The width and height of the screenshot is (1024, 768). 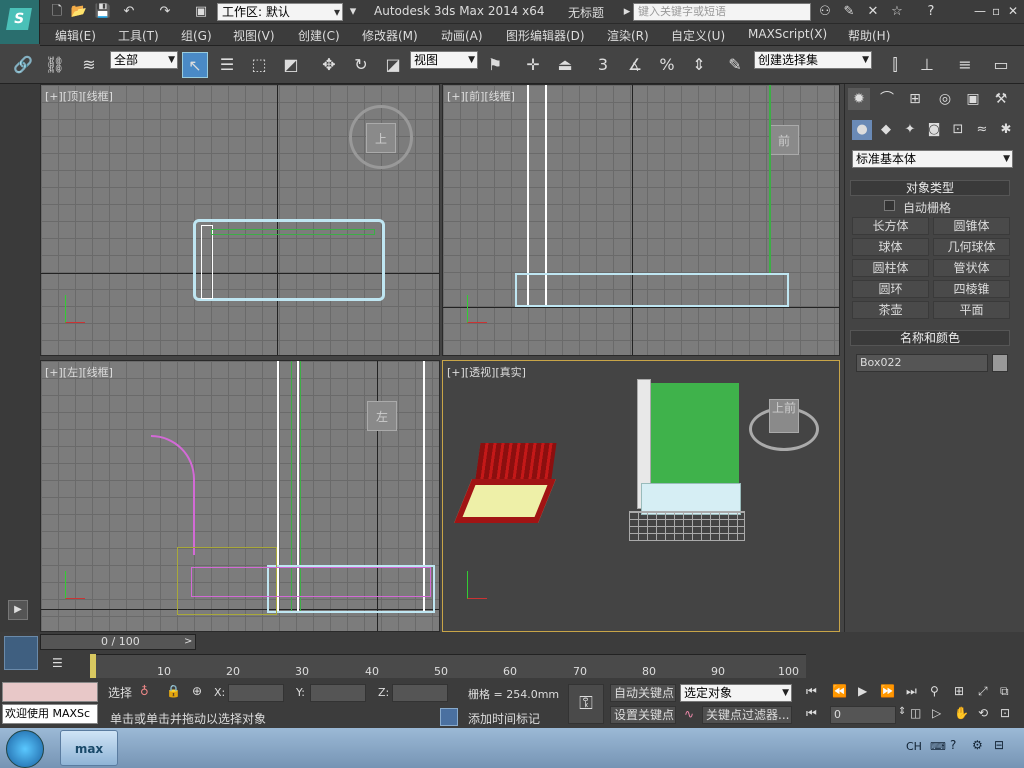 I want to click on display-tab-icon: ▣, so click(x=973, y=99).